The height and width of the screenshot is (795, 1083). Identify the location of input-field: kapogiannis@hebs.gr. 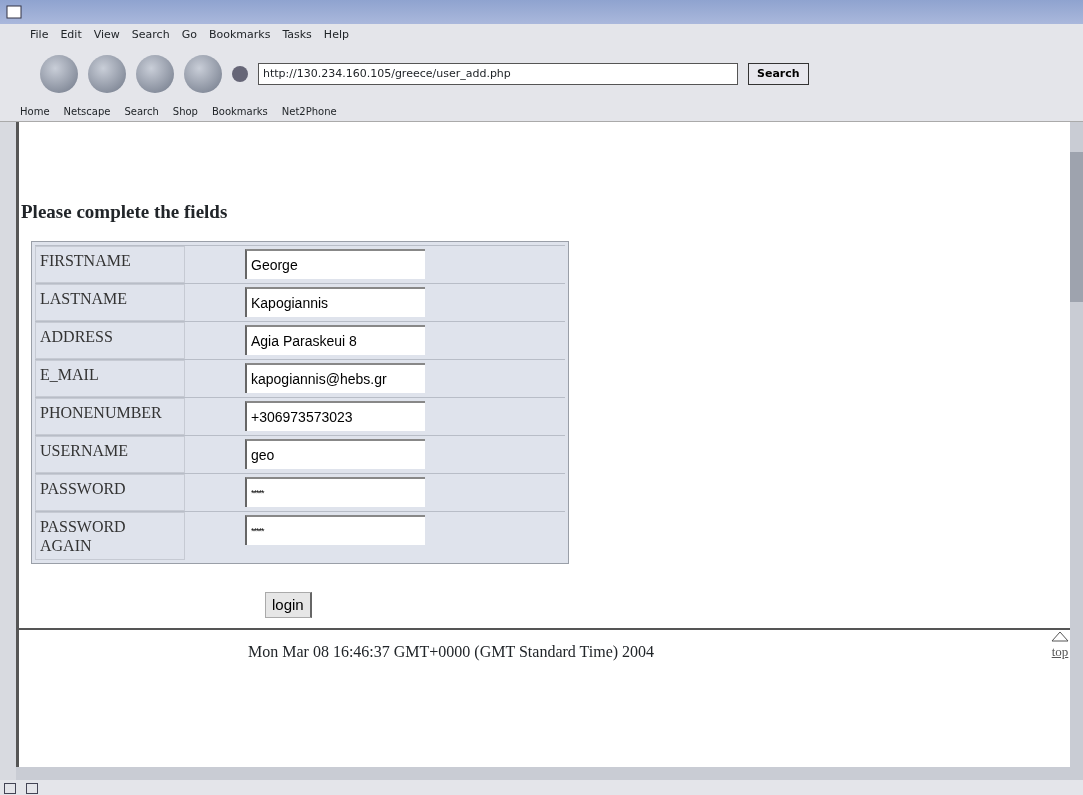
(335, 377).